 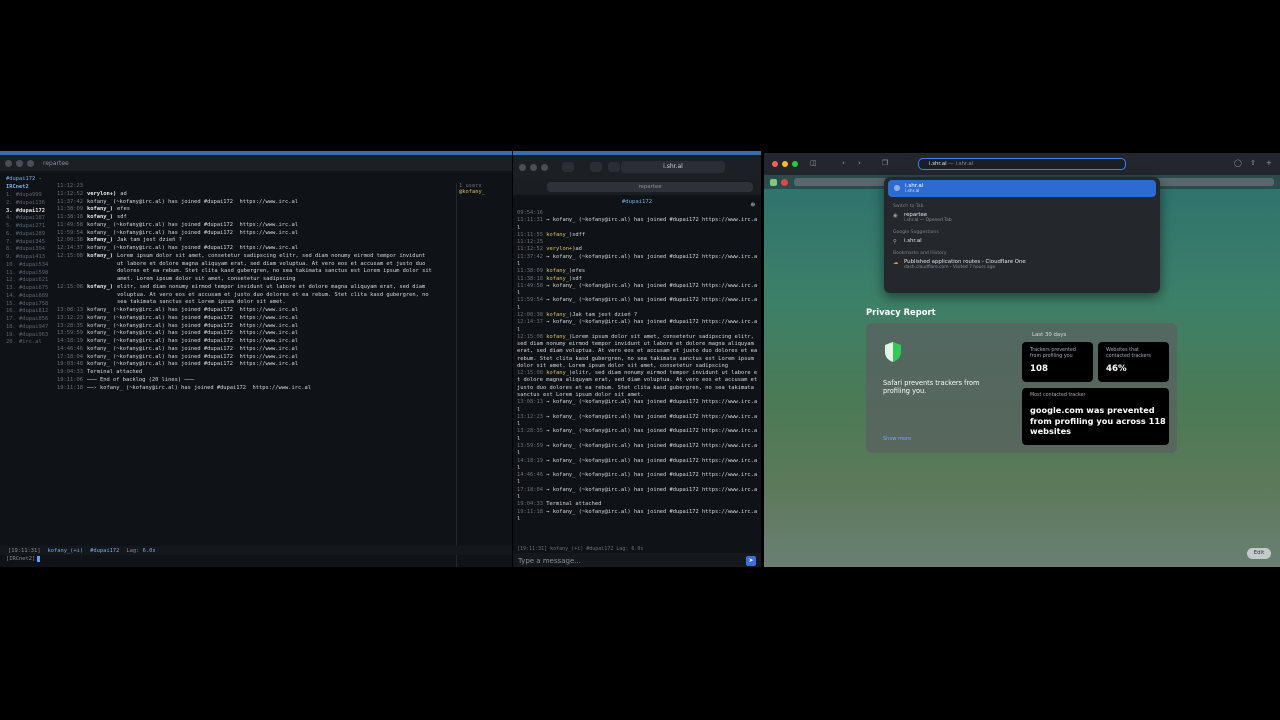 I want to click on sidebar-icon: ◫, so click(x=813, y=163).